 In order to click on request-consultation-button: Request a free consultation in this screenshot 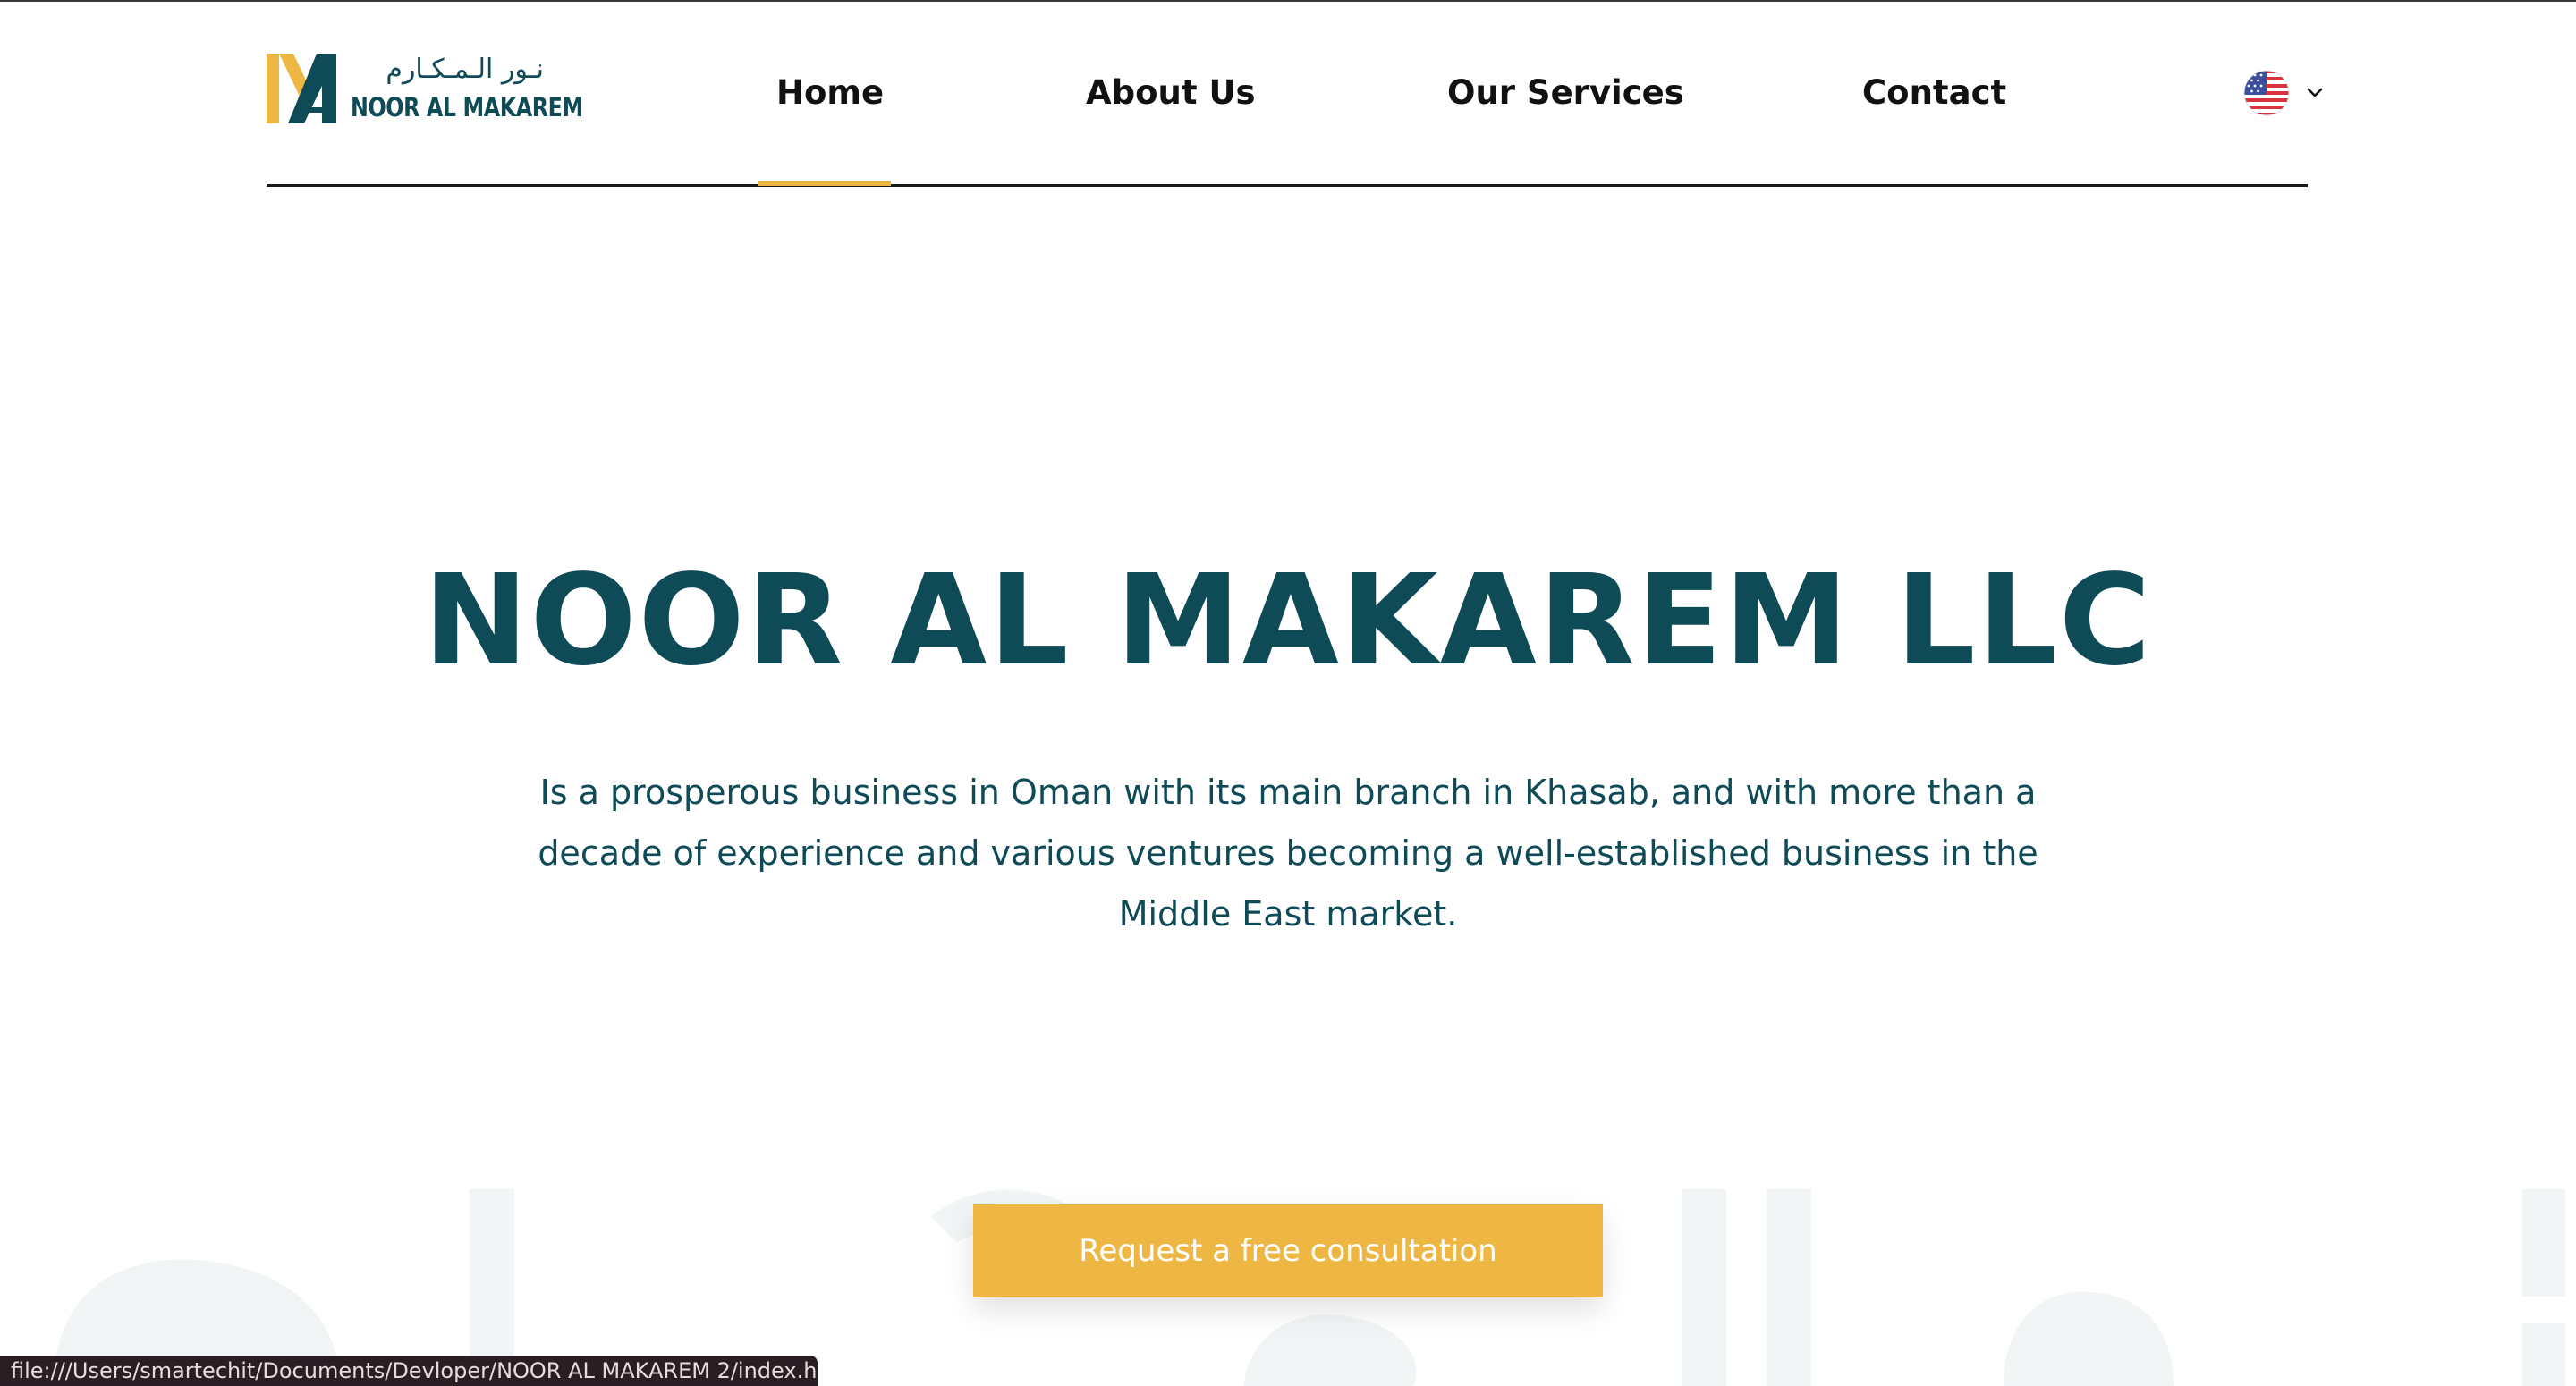, I will do `click(1288, 1250)`.